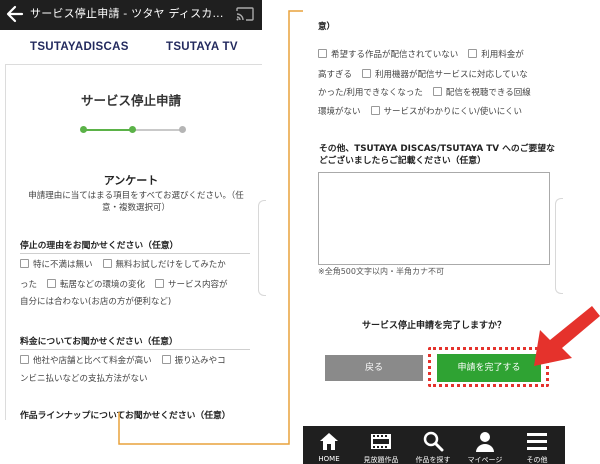 This screenshot has height=464, width=600. What do you see at coordinates (374, 368) in the screenshot?
I see `back-button: 戻る` at bounding box center [374, 368].